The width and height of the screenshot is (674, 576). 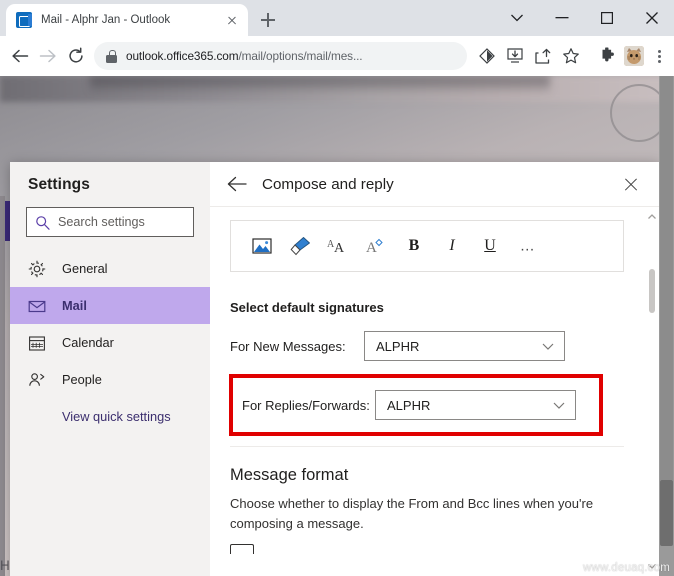 What do you see at coordinates (300, 246) in the screenshot?
I see `format-painter-icon` at bounding box center [300, 246].